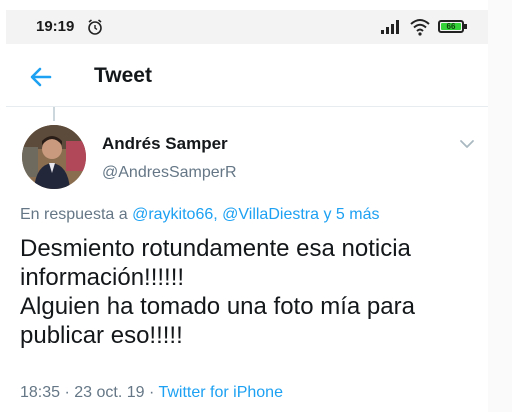  What do you see at coordinates (74, 214) in the screenshot?
I see `reply-prefix: En respuesta a` at bounding box center [74, 214].